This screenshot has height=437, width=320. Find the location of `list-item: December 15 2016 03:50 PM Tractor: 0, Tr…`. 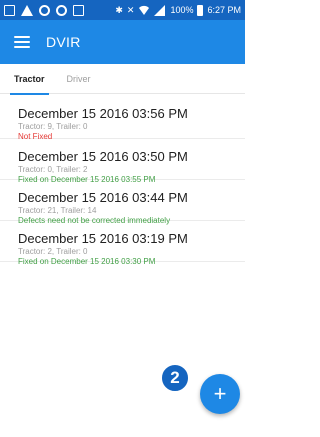

list-item: December 15 2016 03:50 PM Tractor: 0, Tr… is located at coordinates (122, 161).